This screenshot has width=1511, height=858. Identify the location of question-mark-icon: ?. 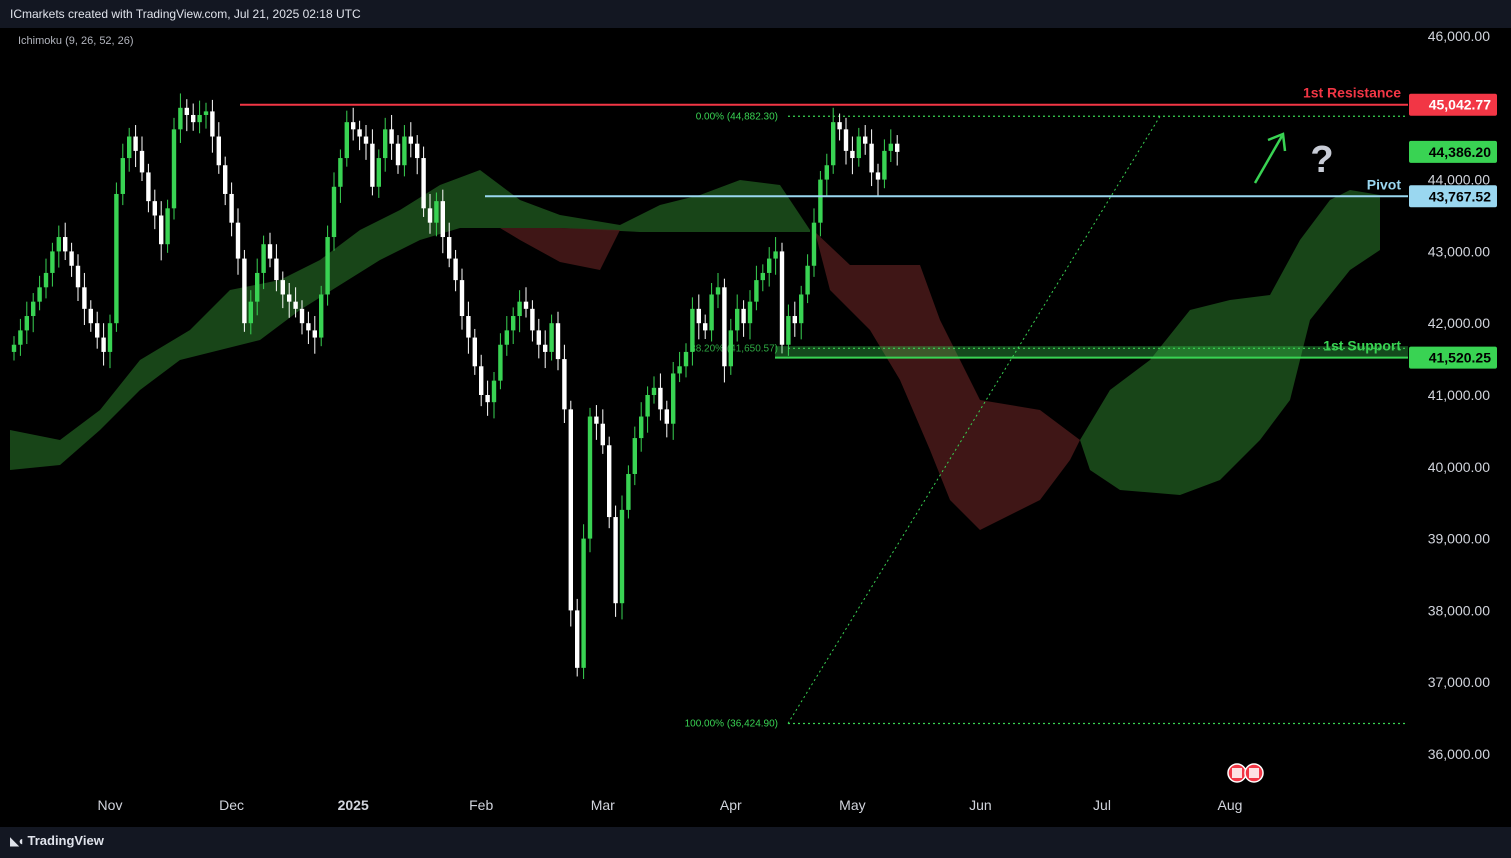
(1321, 160).